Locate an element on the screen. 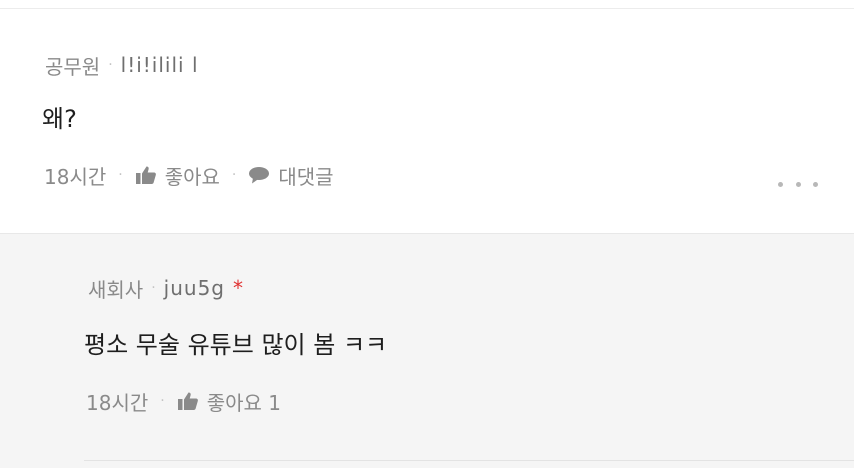 The height and width of the screenshot is (468, 854). comment-body: 왜? is located at coordinates (59, 119).